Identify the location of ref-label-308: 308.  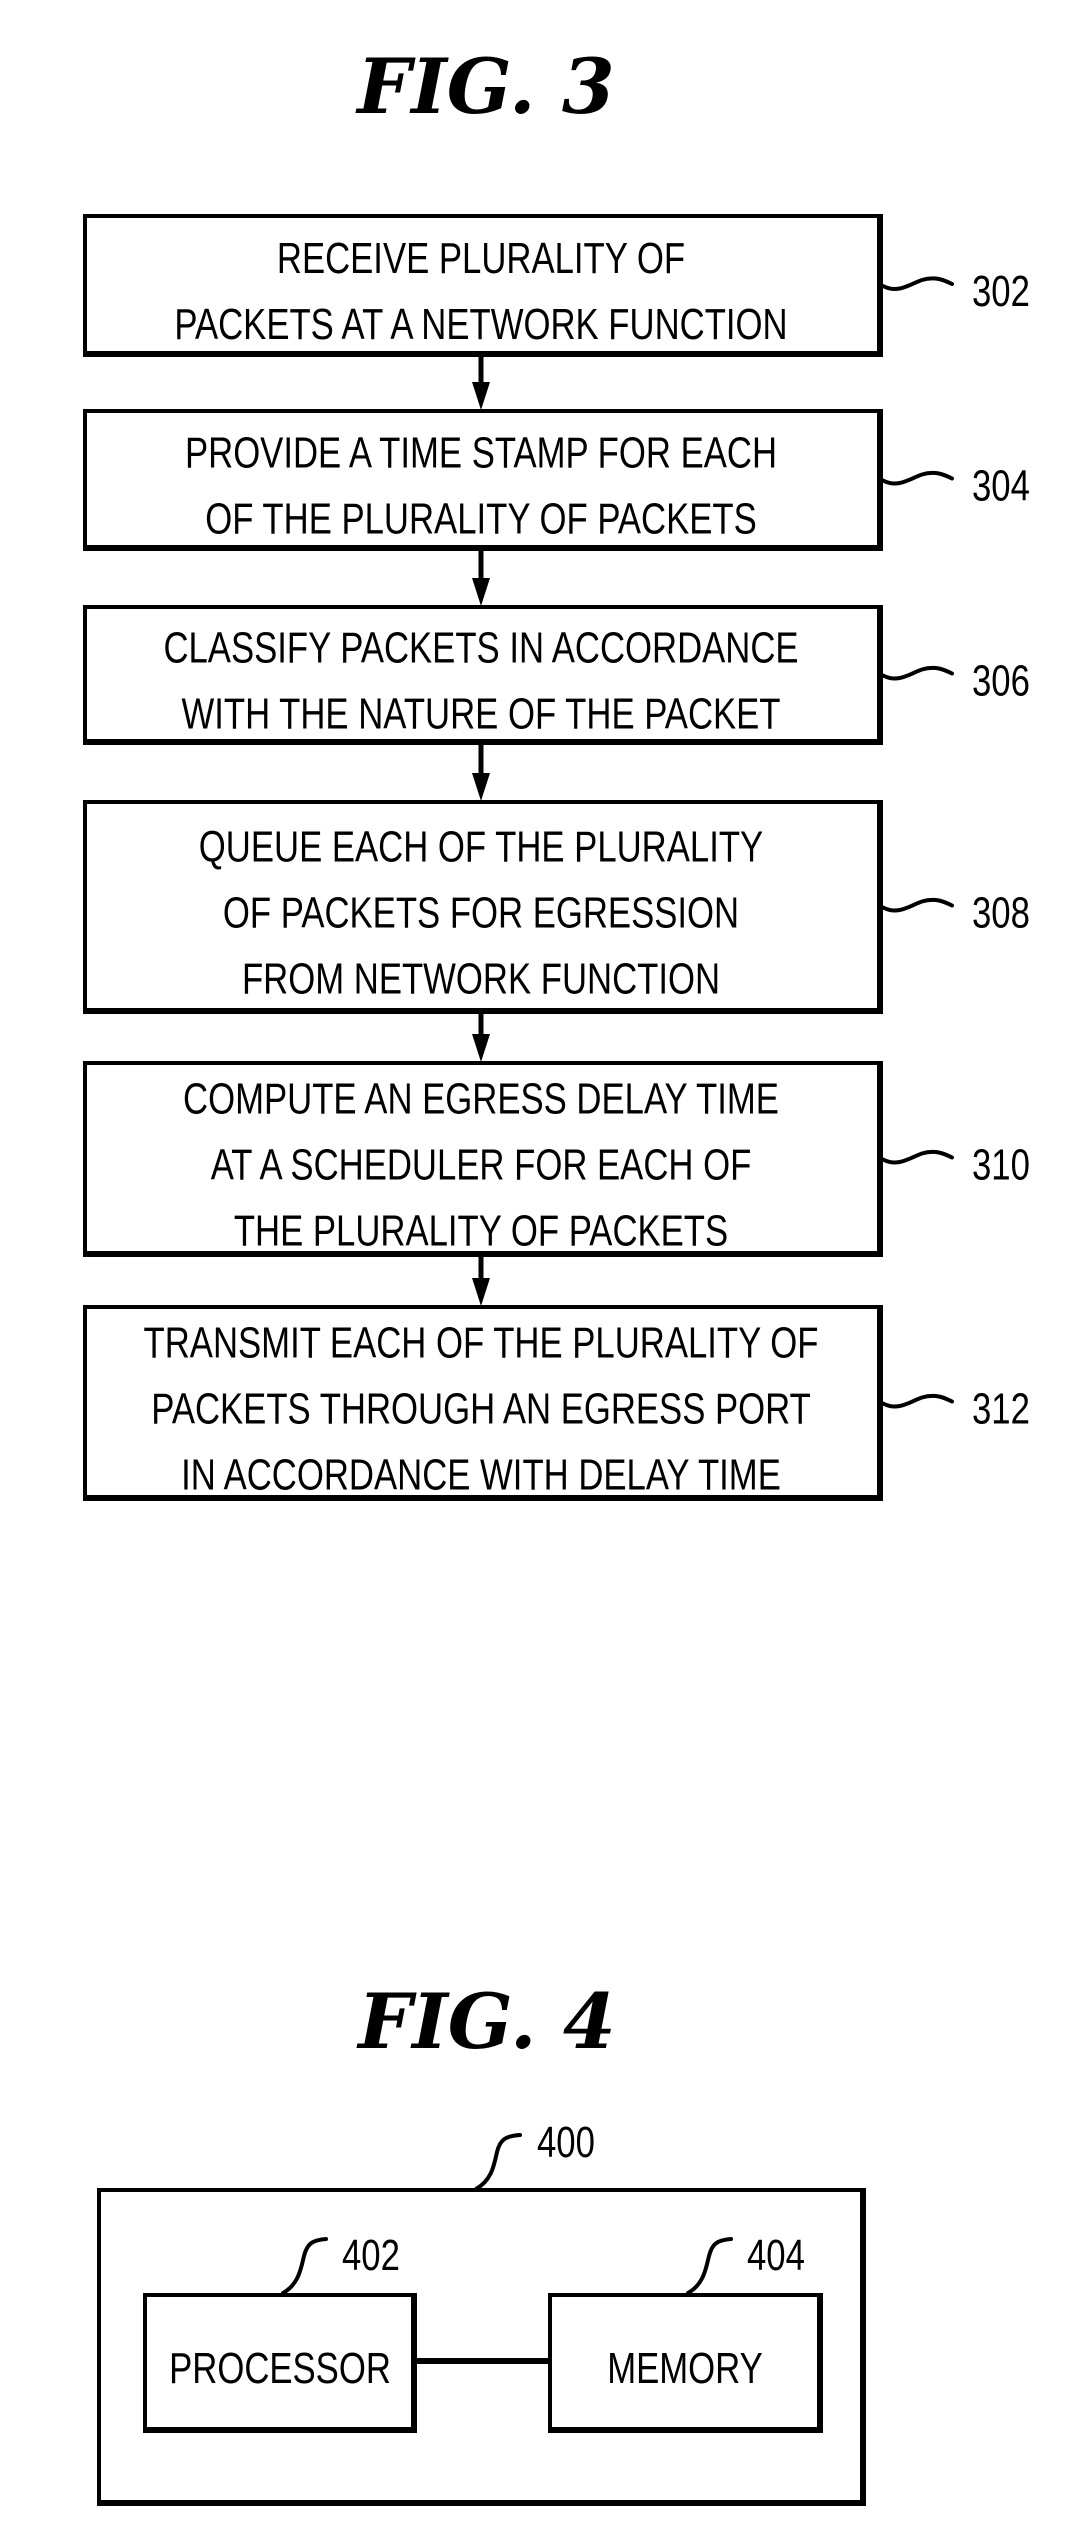
(1001, 913).